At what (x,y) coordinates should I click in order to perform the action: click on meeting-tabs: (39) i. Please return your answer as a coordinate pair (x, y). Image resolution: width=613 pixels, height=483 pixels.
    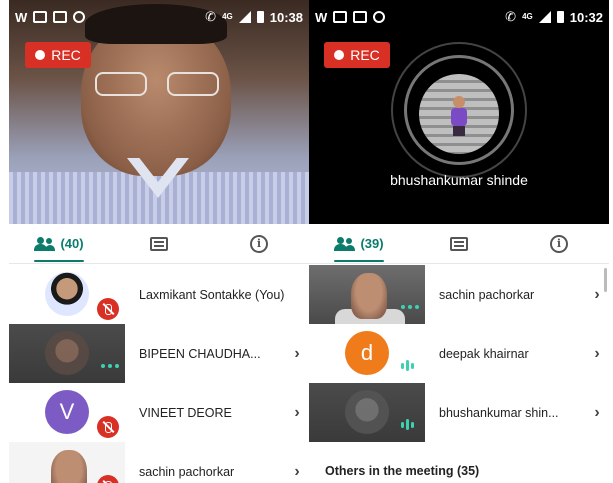
    Looking at the image, I should click on (459, 244).